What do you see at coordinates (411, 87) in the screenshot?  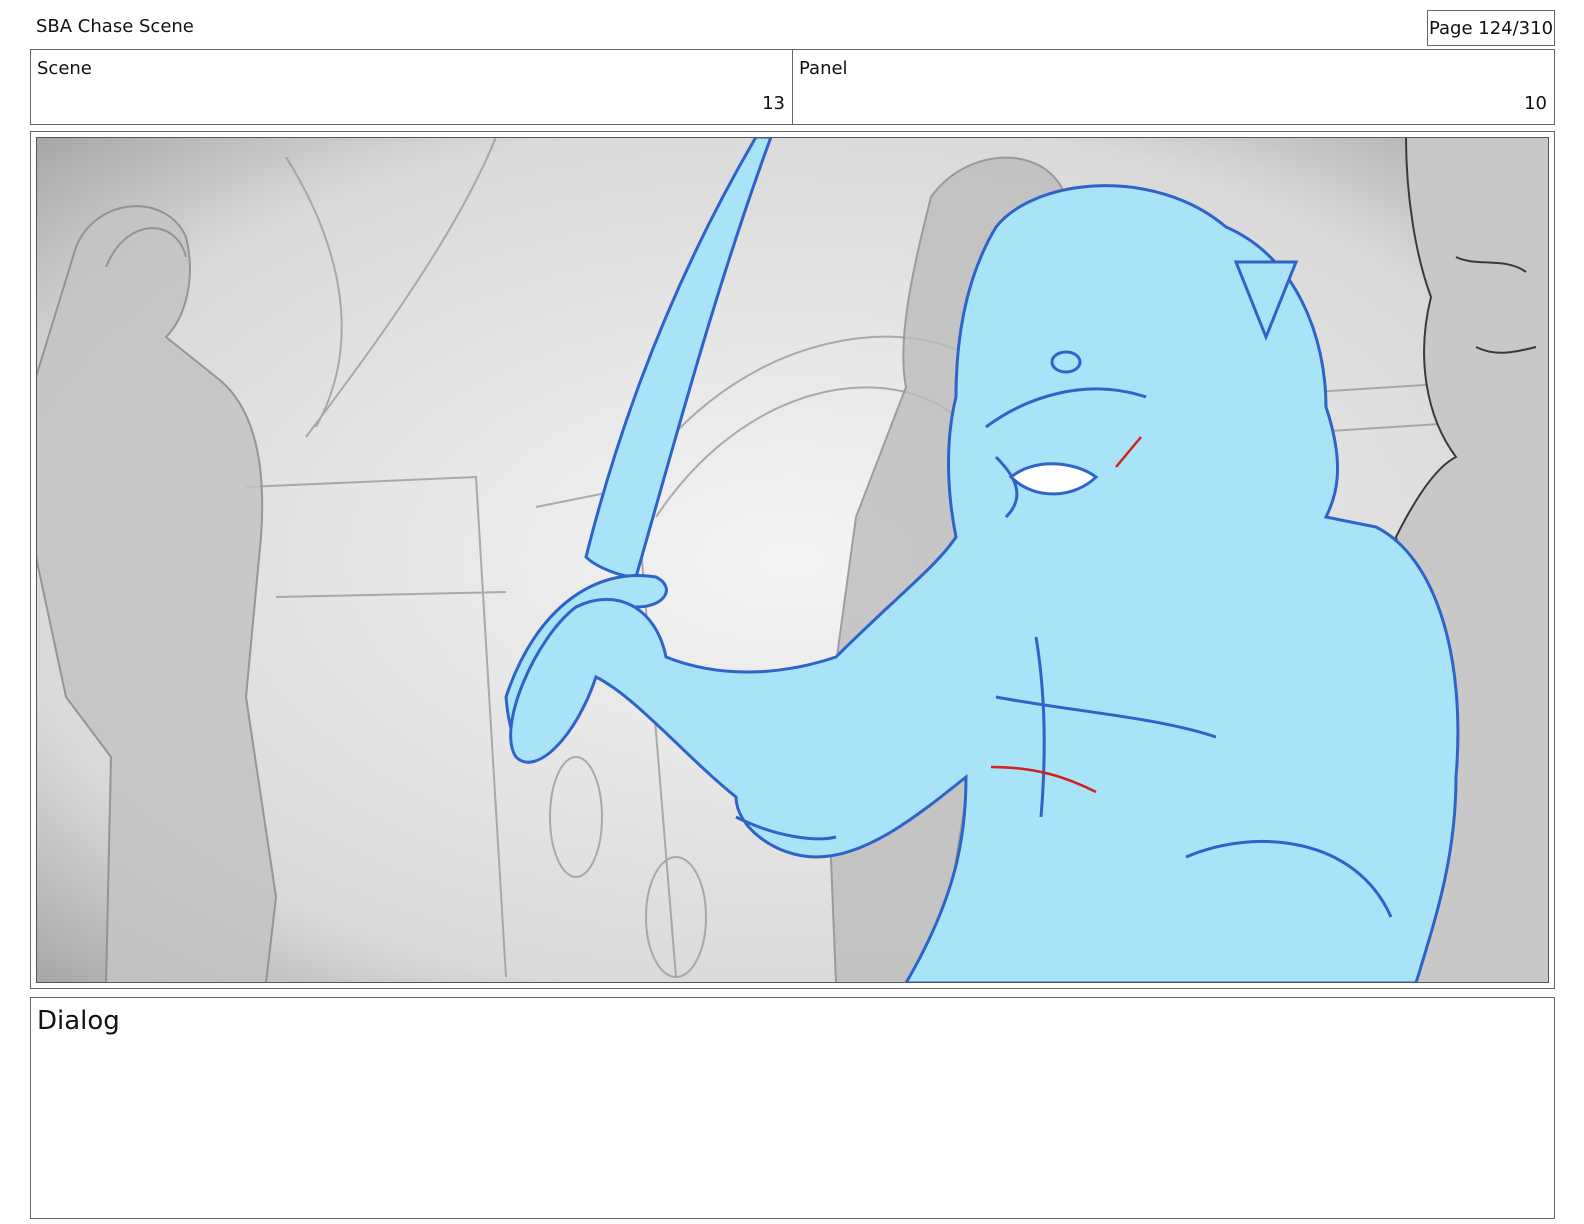 I see `scene-cell: Scene 13` at bounding box center [411, 87].